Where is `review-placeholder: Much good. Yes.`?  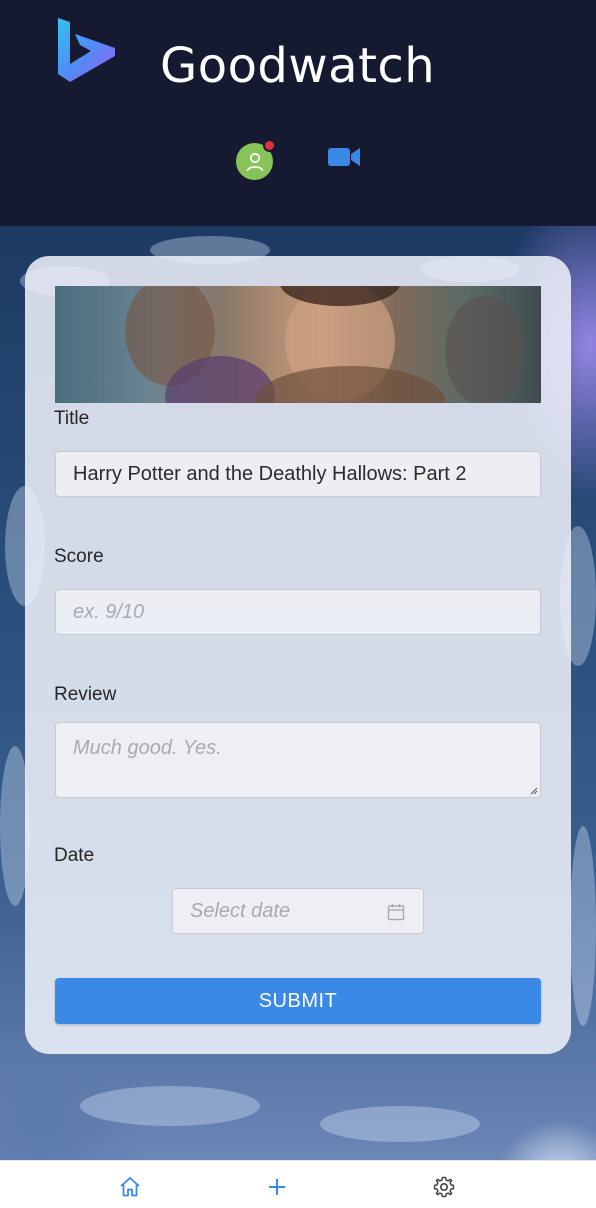
review-placeholder: Much good. Yes. is located at coordinates (147, 748).